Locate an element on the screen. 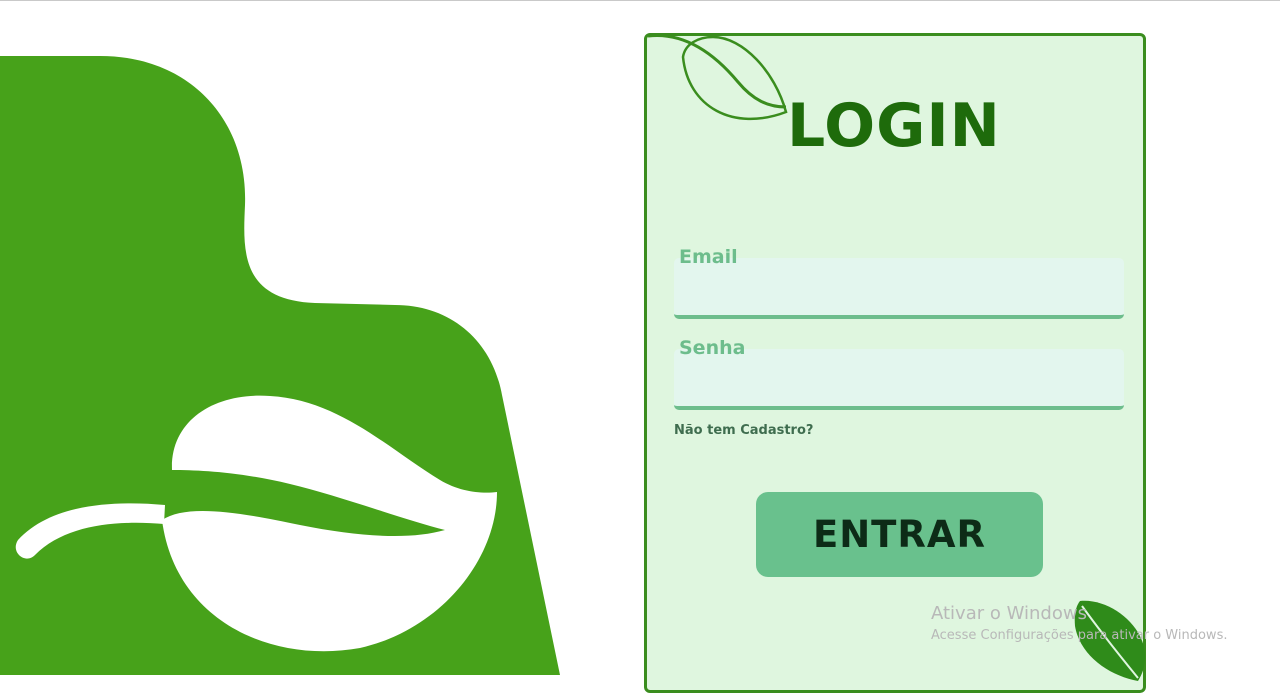 The width and height of the screenshot is (1280, 693). page-title: LOGIN is located at coordinates (894, 126).